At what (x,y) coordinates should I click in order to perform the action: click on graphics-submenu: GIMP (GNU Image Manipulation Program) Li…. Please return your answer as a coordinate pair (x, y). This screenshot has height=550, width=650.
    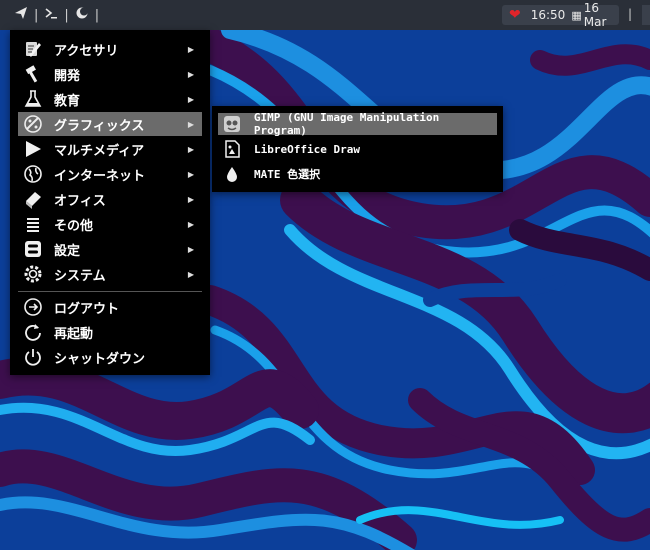
    Looking at the image, I should click on (357, 149).